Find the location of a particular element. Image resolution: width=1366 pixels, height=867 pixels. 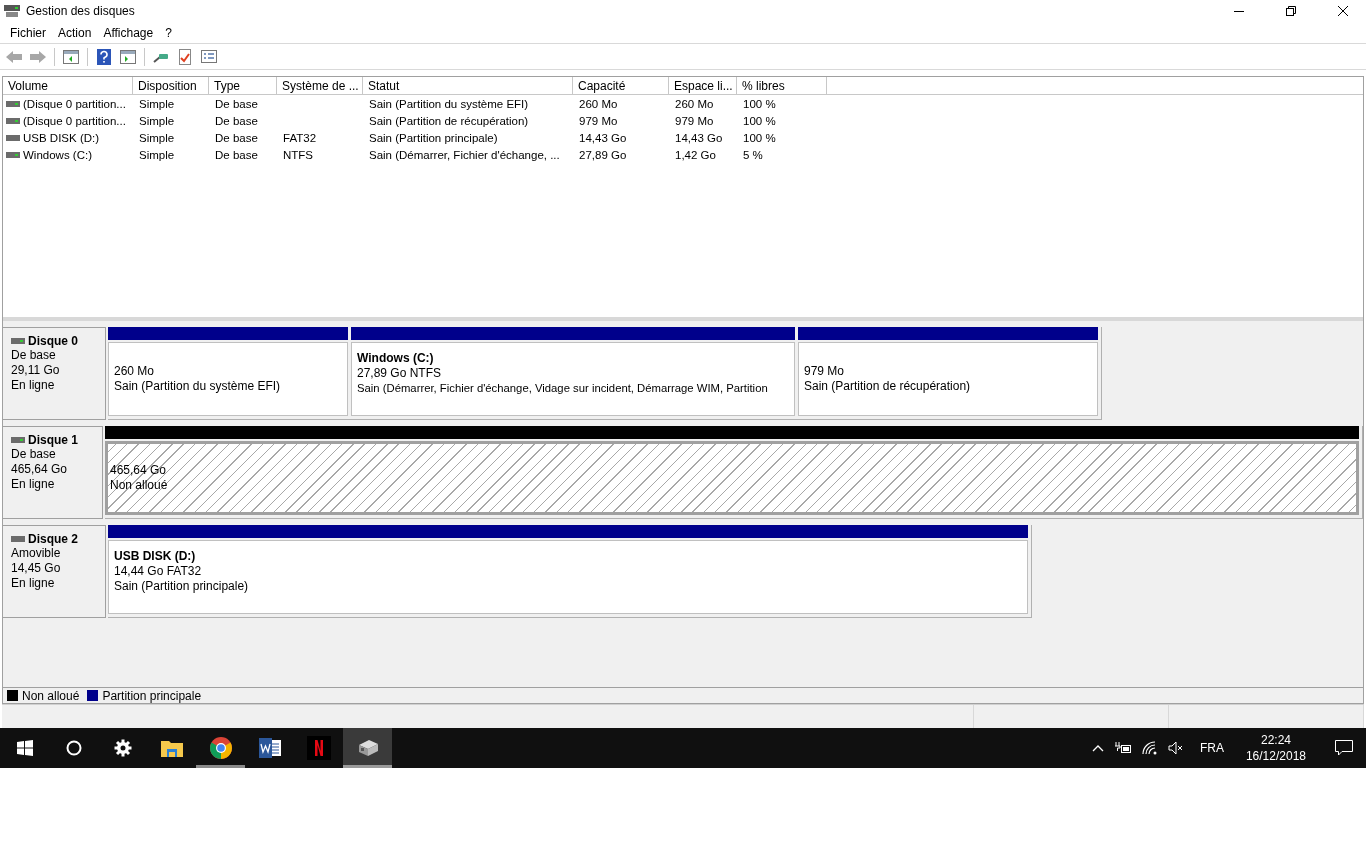

partition-size: 260 Mo is located at coordinates (135, 371).